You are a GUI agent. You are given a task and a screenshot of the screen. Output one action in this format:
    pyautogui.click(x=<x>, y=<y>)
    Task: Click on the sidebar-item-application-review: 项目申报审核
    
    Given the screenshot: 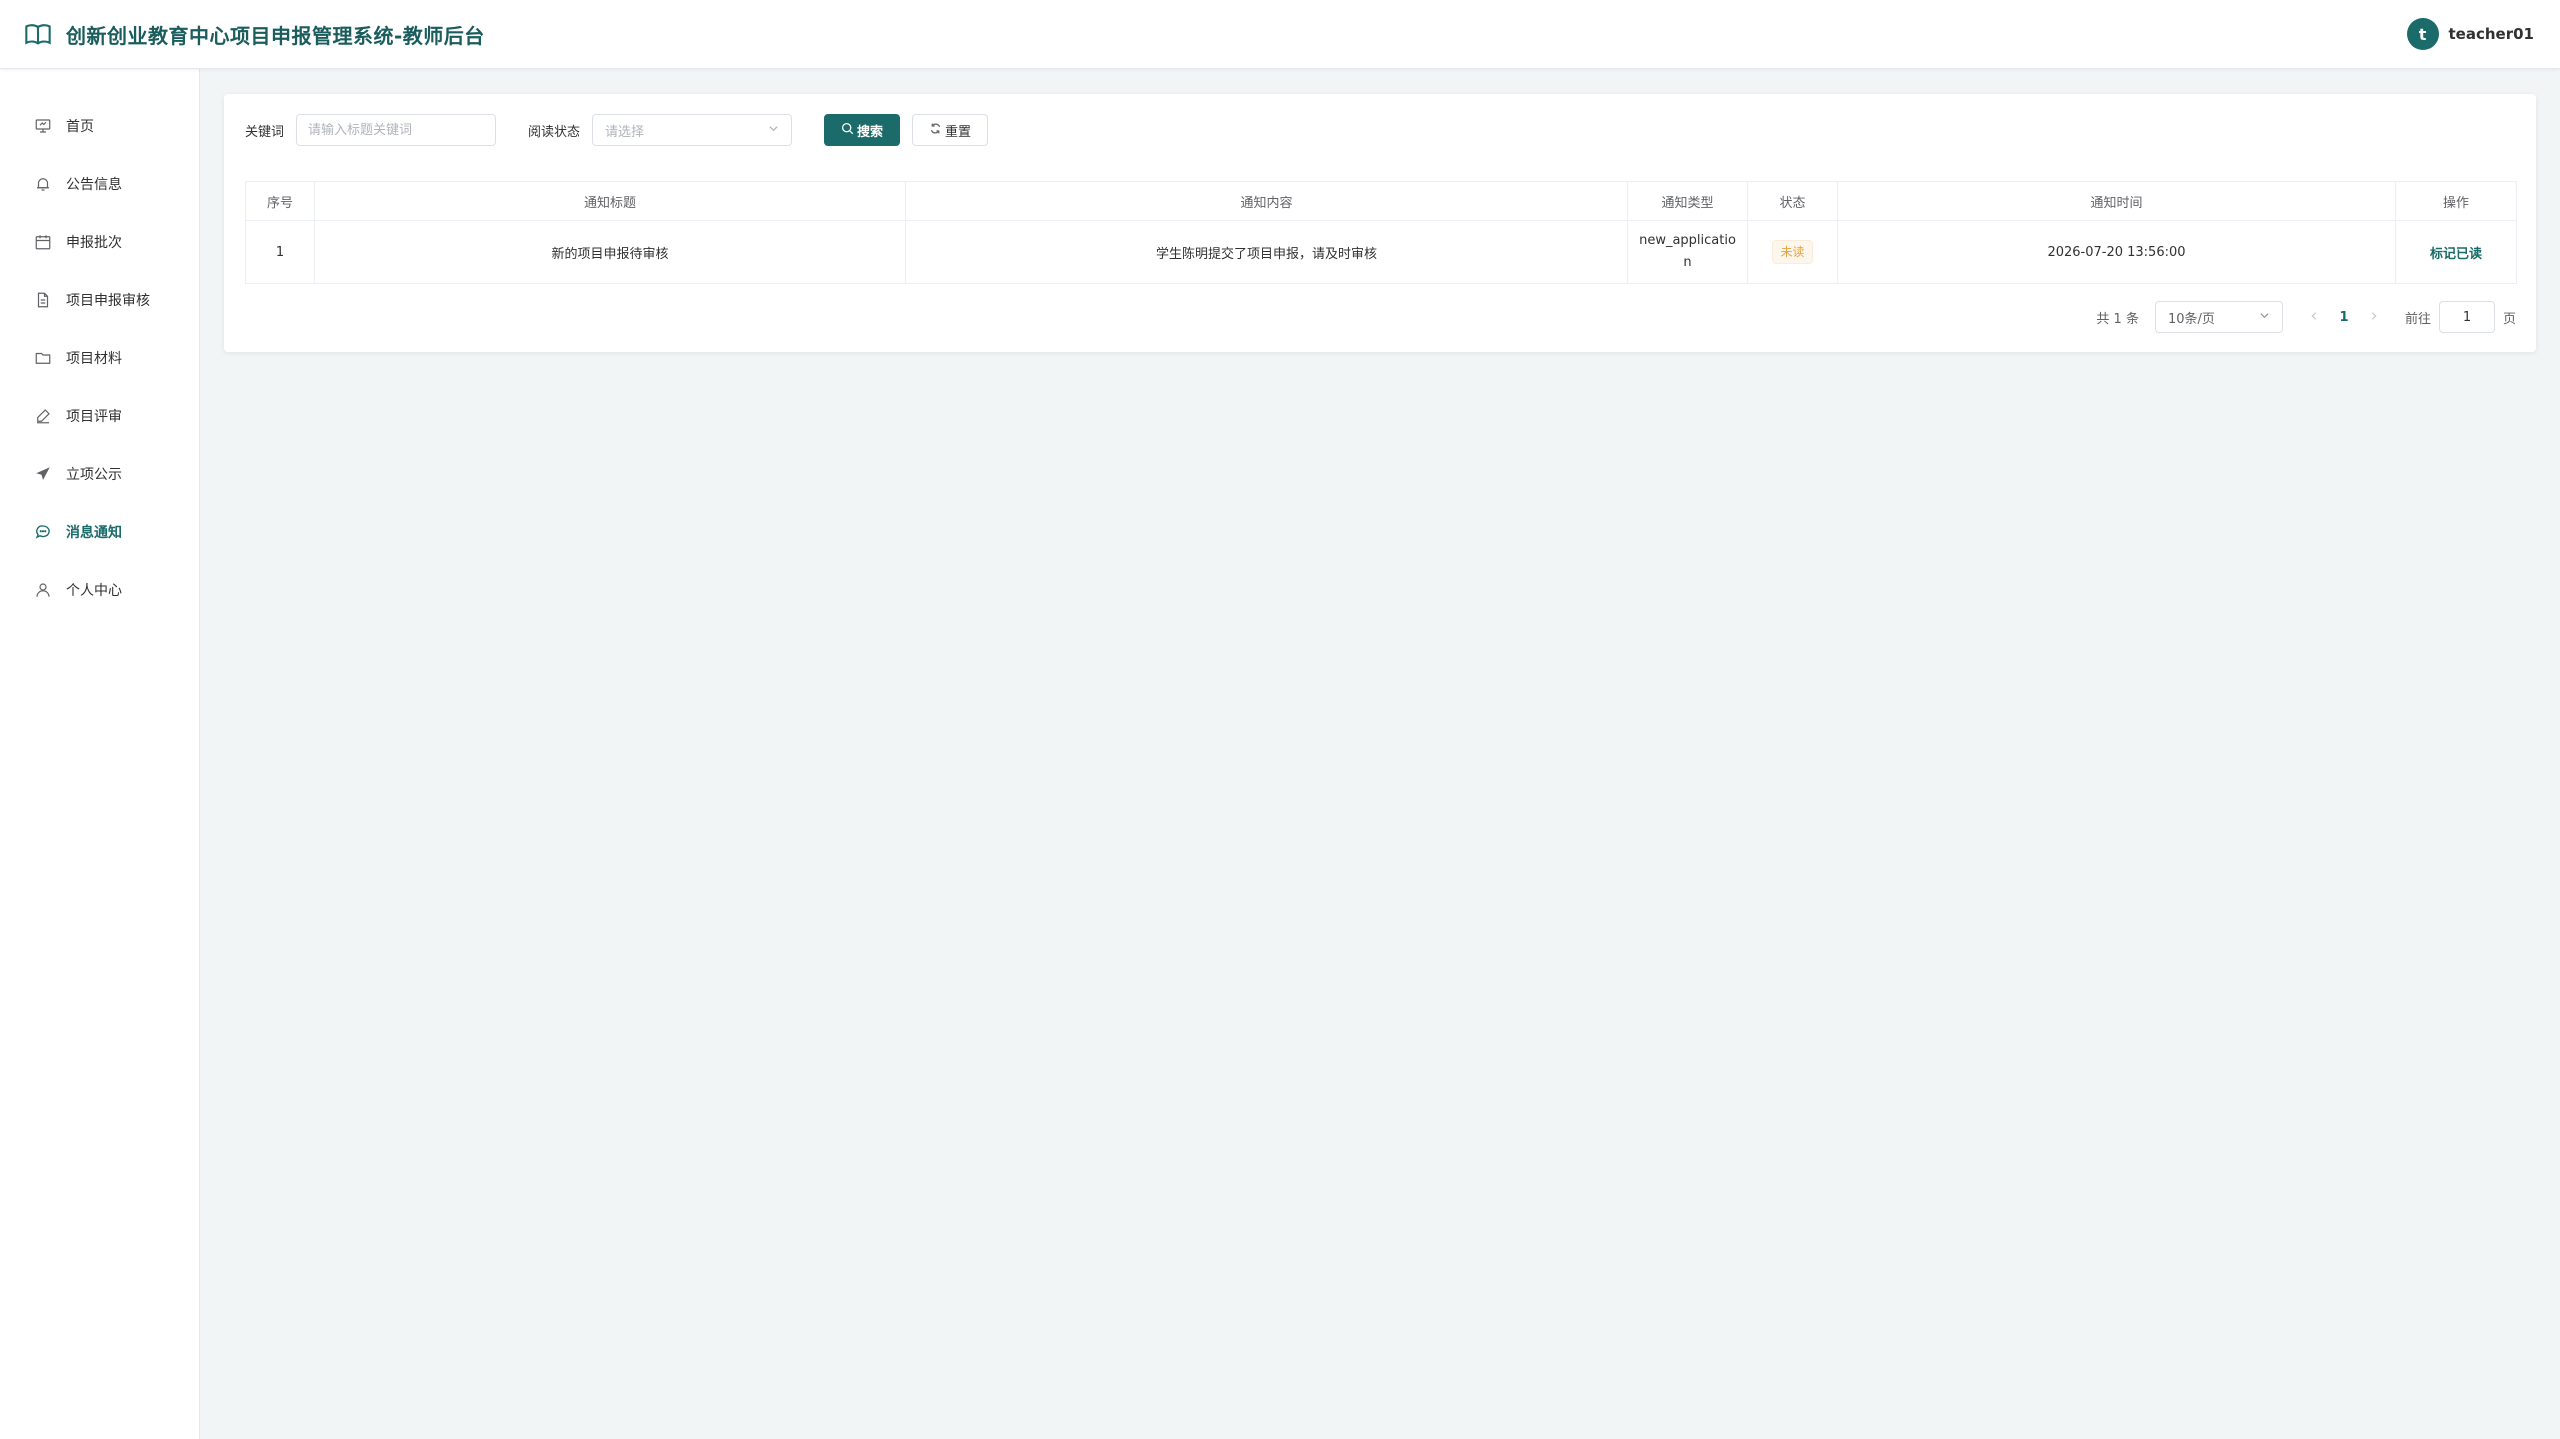 What is the action you would take?
    pyautogui.click(x=99, y=300)
    